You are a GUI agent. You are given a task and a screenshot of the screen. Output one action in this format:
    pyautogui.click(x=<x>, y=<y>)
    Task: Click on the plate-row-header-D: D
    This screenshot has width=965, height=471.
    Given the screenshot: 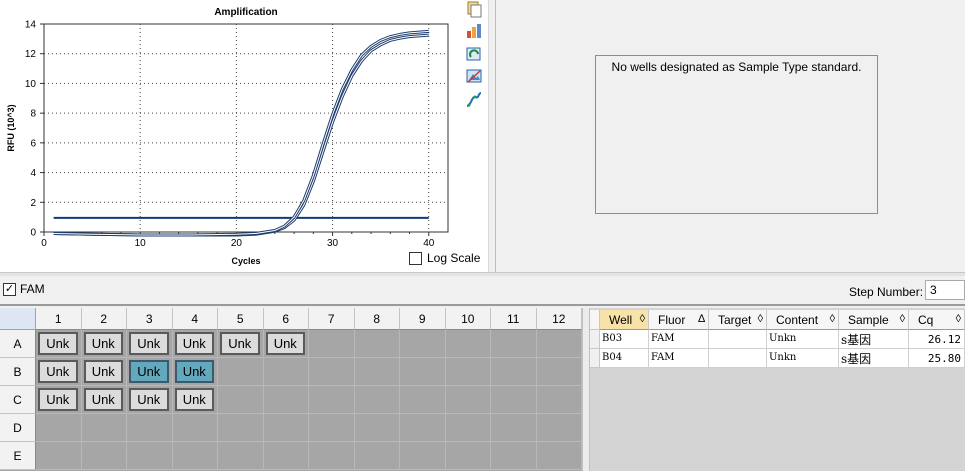 What is the action you would take?
    pyautogui.click(x=18, y=428)
    